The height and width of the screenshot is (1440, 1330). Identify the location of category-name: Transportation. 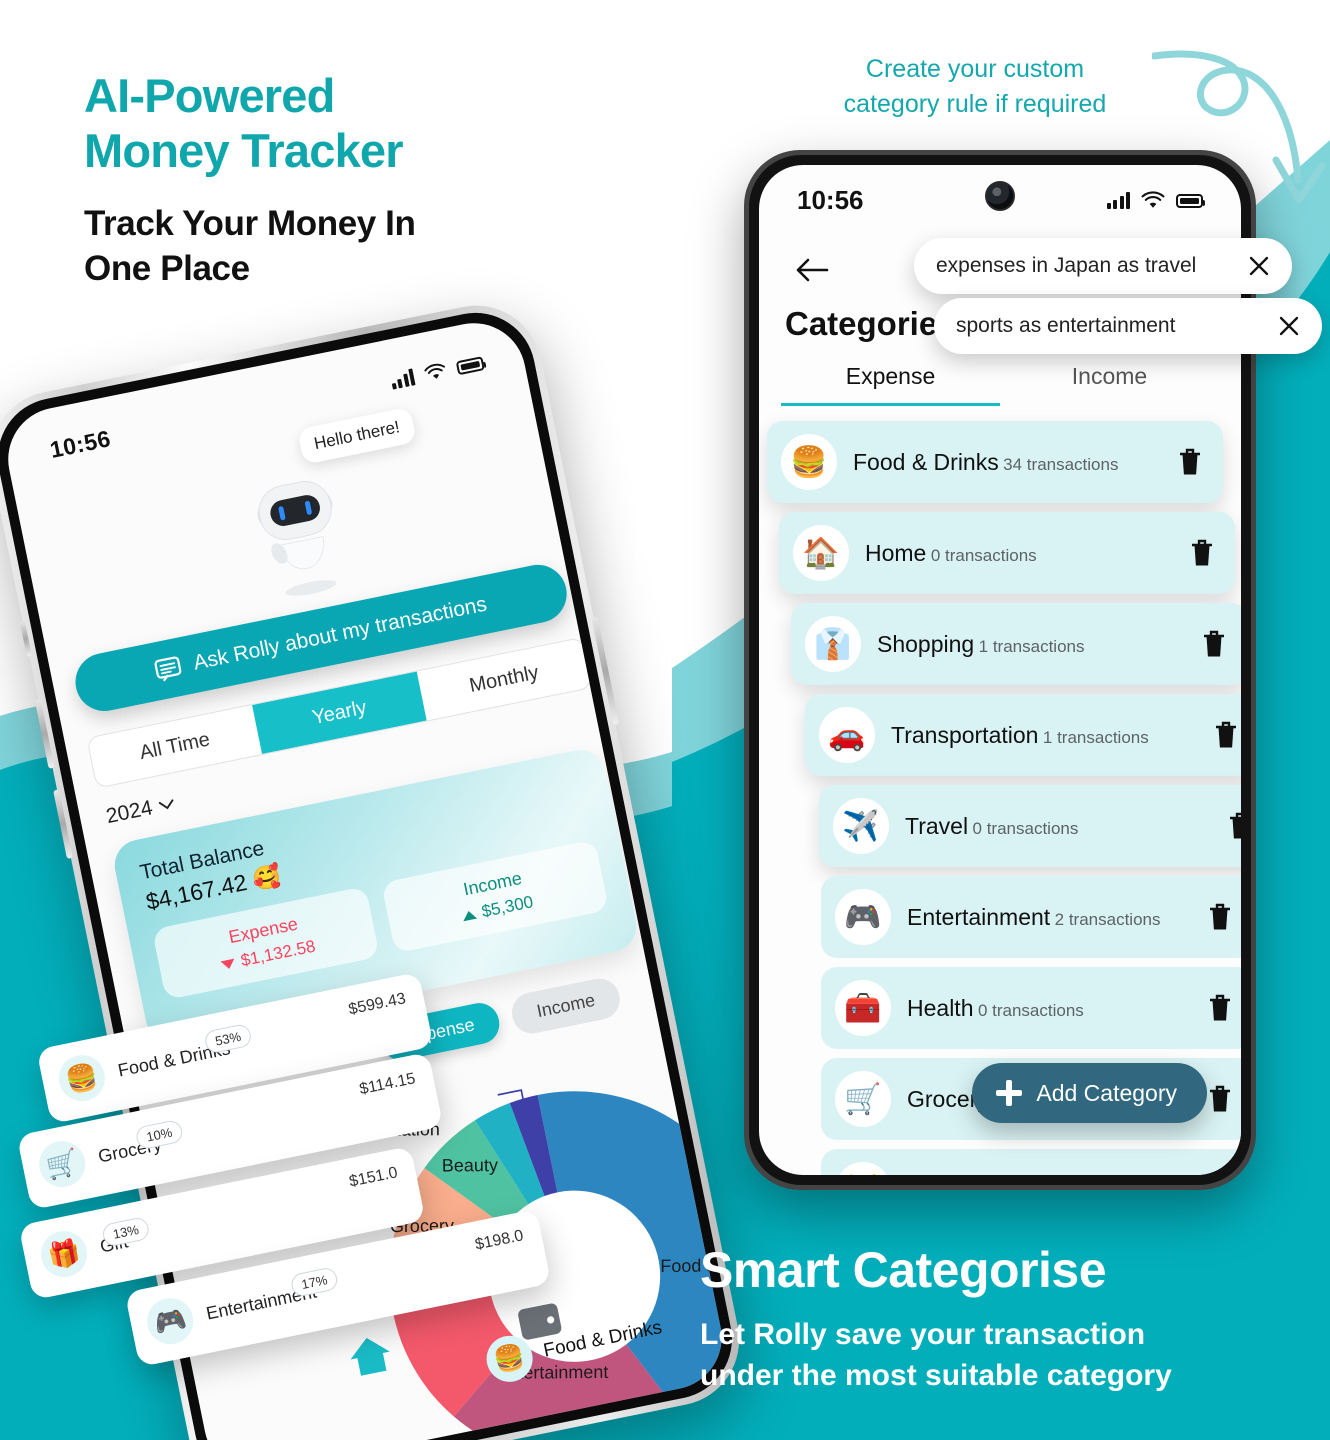
(965, 734).